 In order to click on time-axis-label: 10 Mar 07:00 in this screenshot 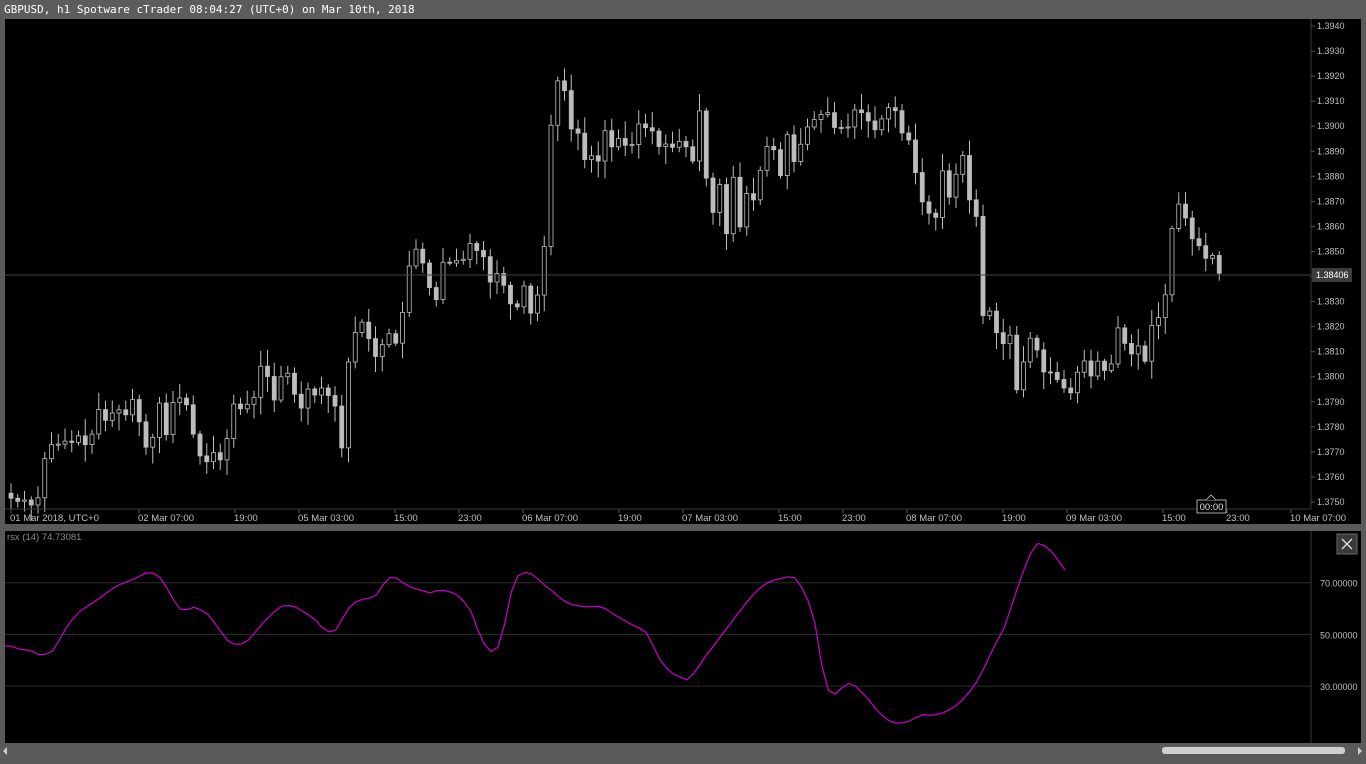, I will do `click(1318, 518)`.